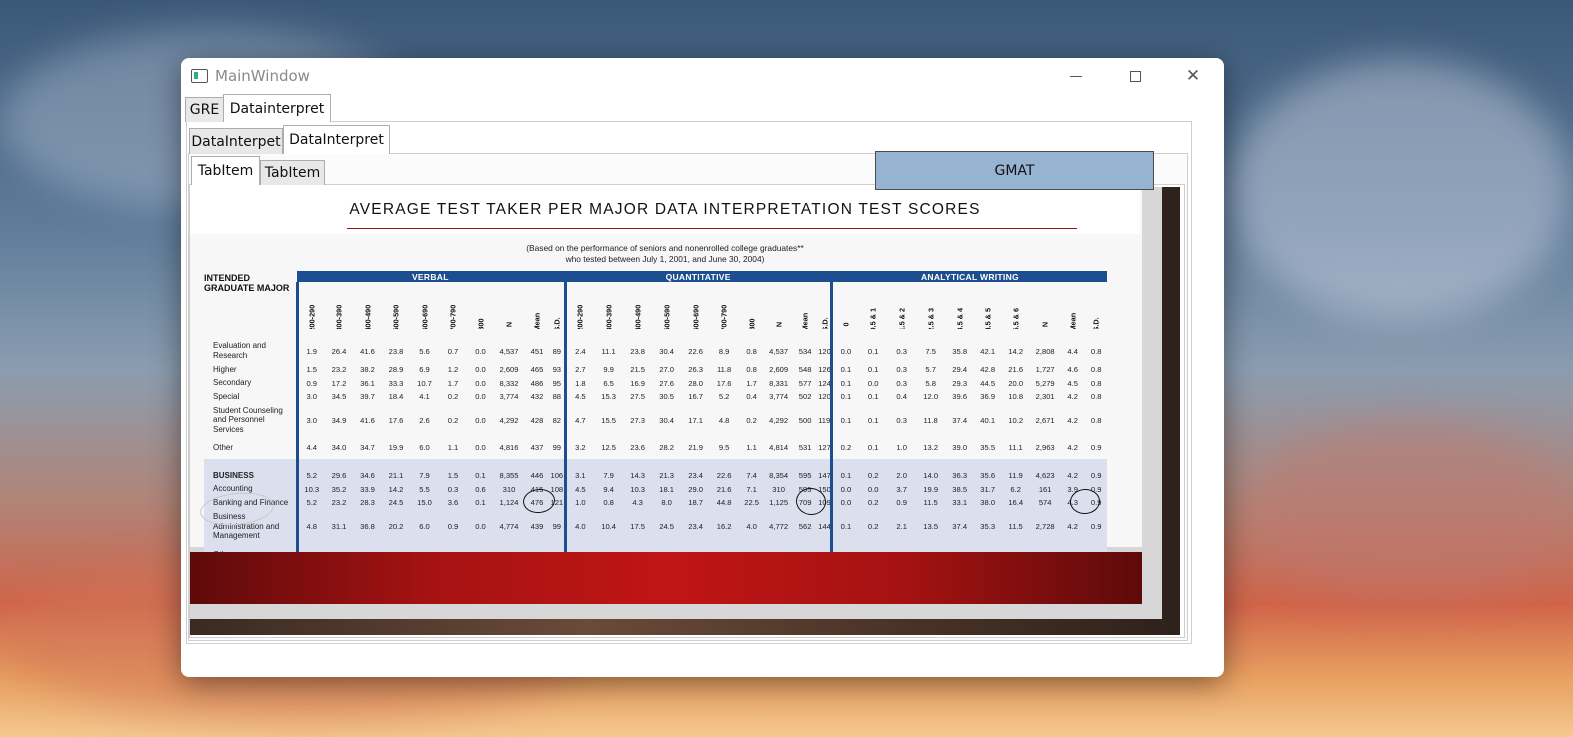 The width and height of the screenshot is (1573, 737). I want to click on score-cell: 24.5, so click(396, 503).